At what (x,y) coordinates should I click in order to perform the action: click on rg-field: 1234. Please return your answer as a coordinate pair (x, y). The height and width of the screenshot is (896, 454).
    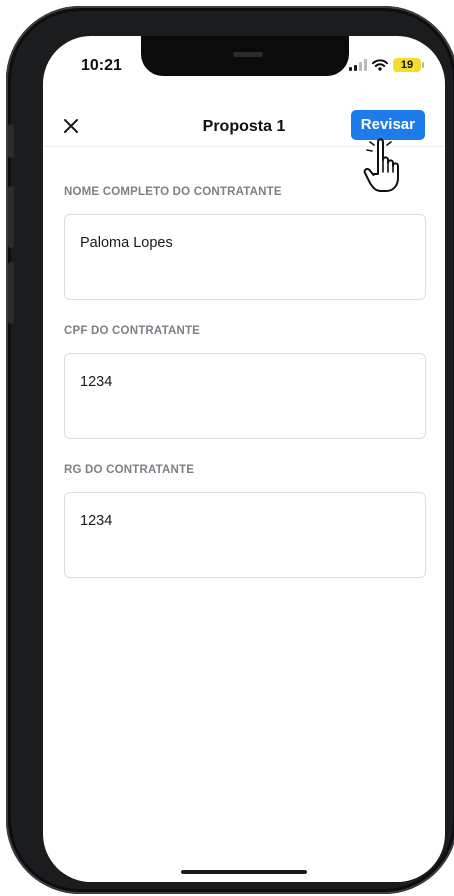
    Looking at the image, I should click on (245, 535).